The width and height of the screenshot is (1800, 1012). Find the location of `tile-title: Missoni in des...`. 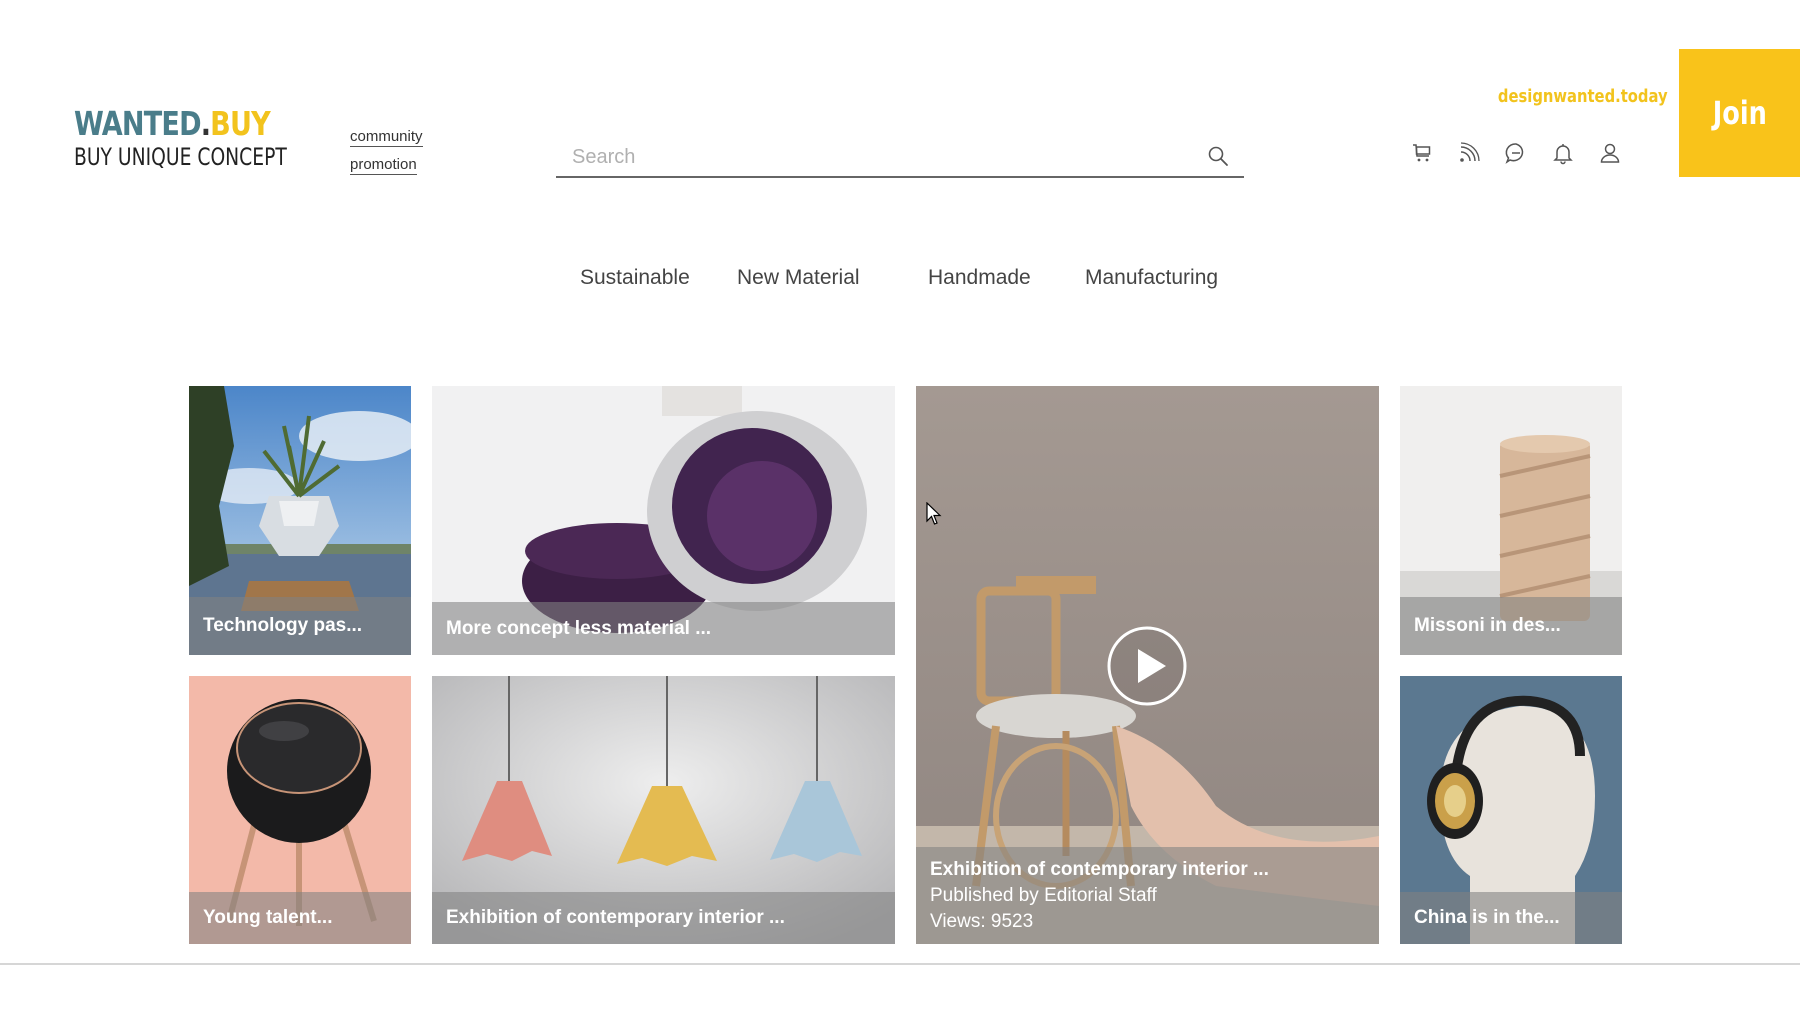

tile-title: Missoni in des... is located at coordinates (1487, 625).